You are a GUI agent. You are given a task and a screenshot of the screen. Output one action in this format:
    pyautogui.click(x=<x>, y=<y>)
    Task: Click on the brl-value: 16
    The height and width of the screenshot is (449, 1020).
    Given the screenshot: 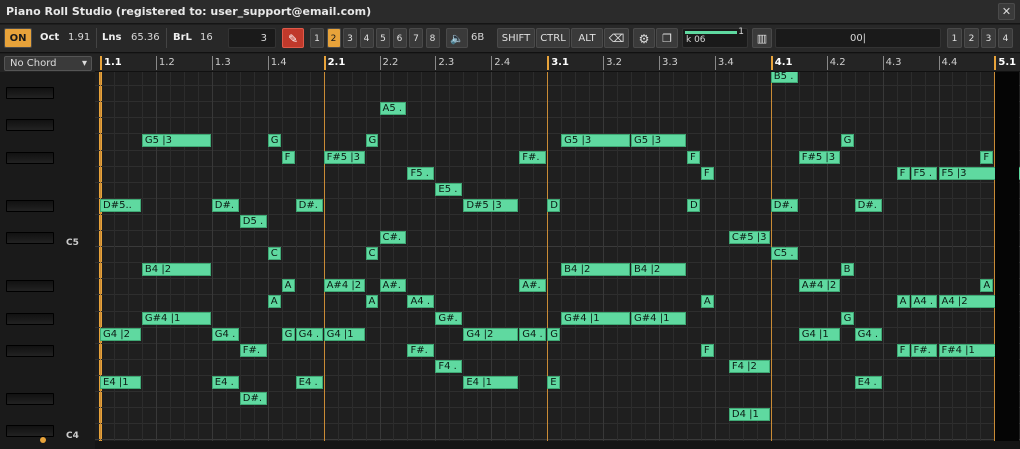 What is the action you would take?
    pyautogui.click(x=206, y=38)
    